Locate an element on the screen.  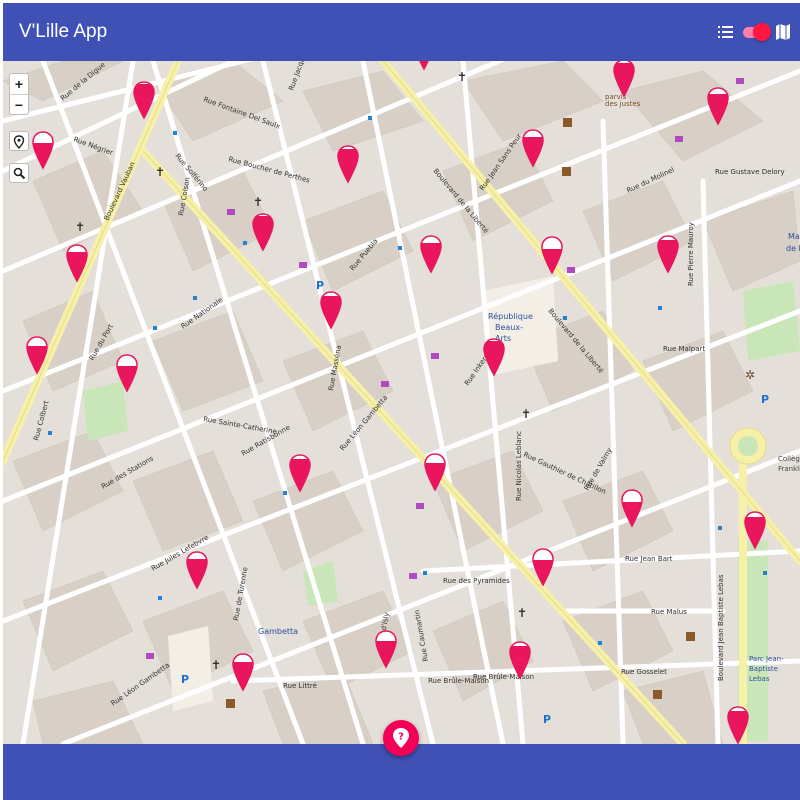
search-button is located at coordinates (19, 173).